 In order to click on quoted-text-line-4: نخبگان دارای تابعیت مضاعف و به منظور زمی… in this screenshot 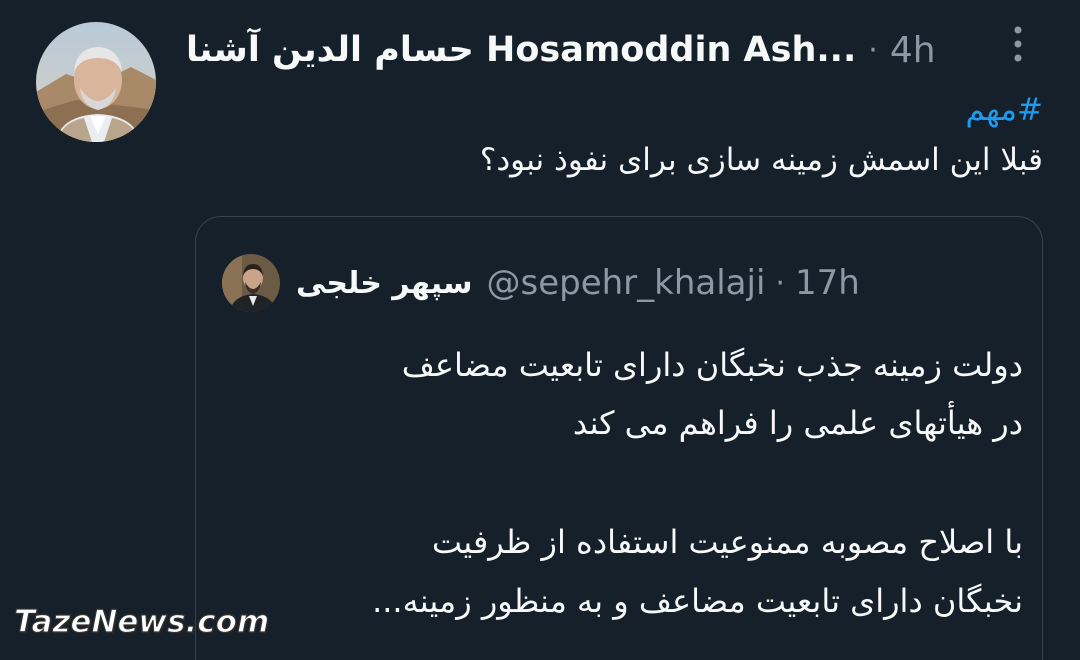, I will do `click(697, 601)`.